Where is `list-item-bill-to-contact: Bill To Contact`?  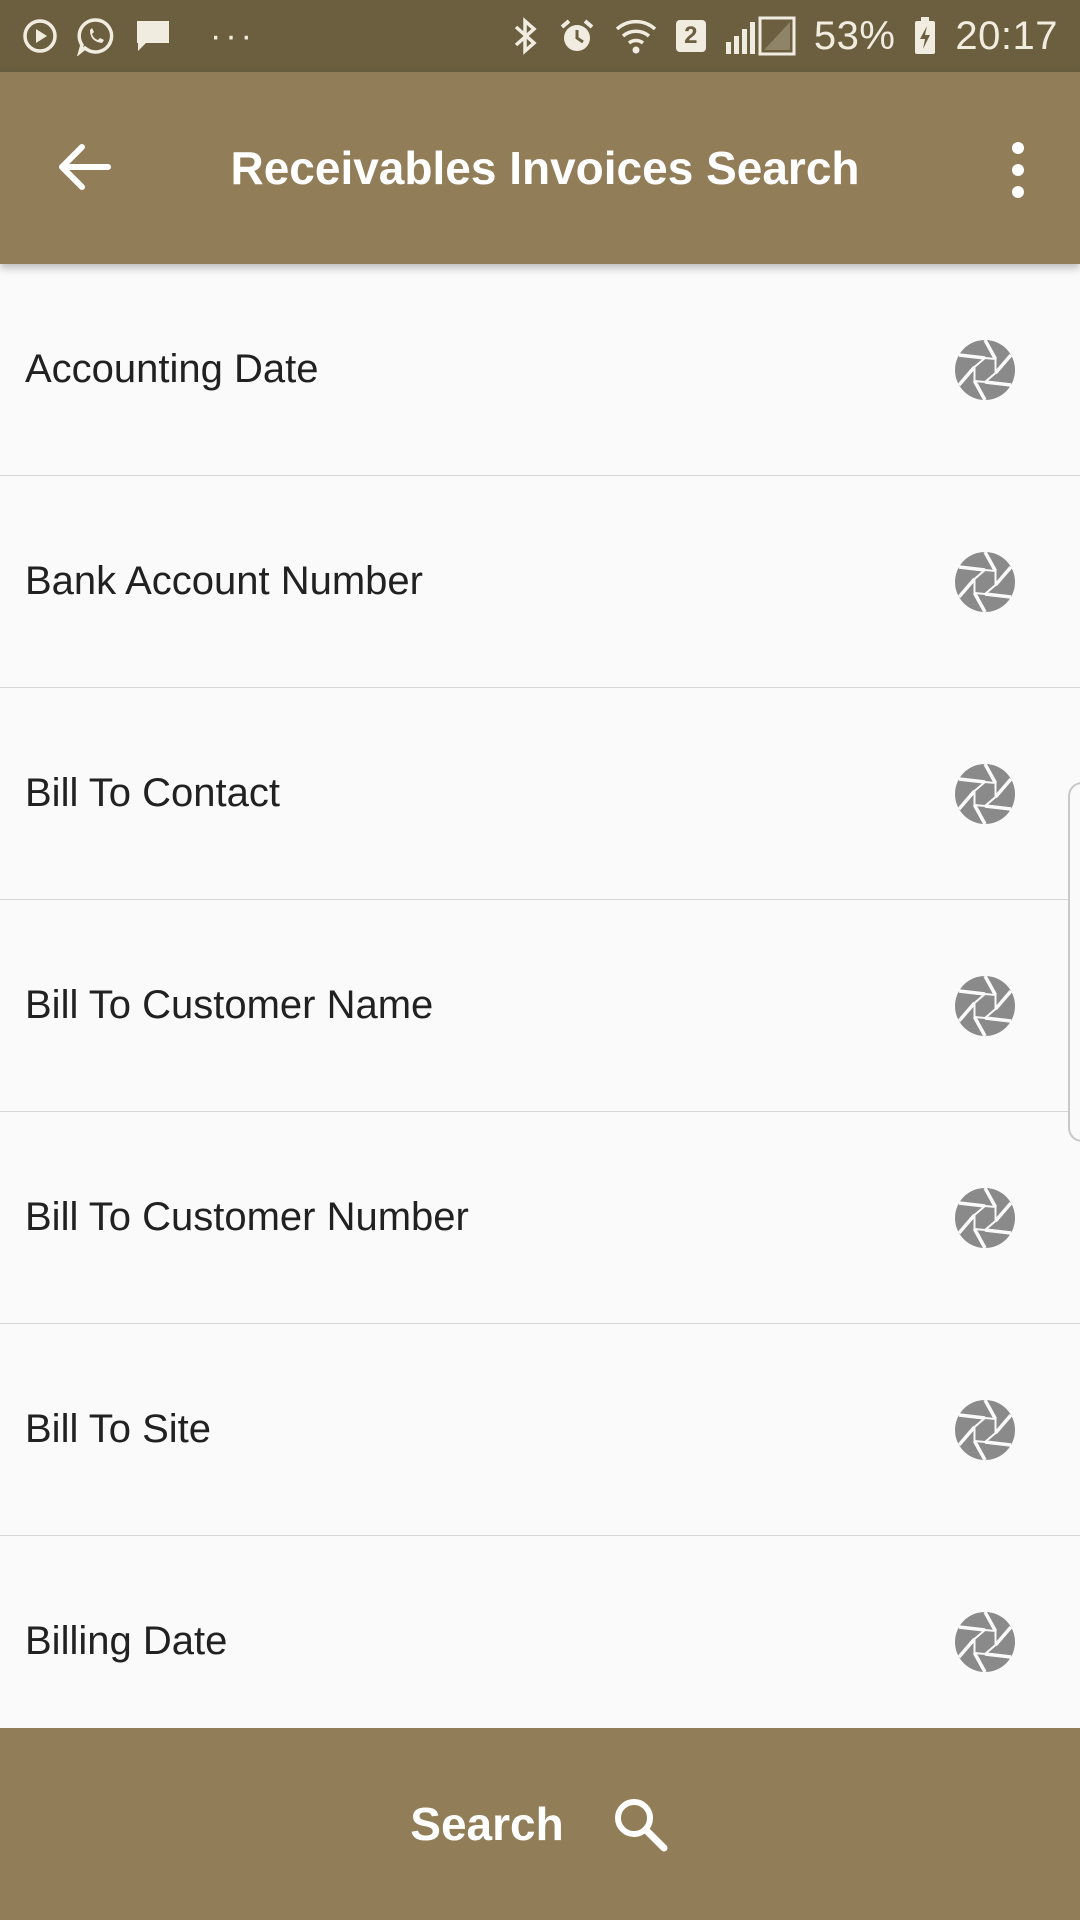
list-item-bill-to-contact: Bill To Contact is located at coordinates (540, 794).